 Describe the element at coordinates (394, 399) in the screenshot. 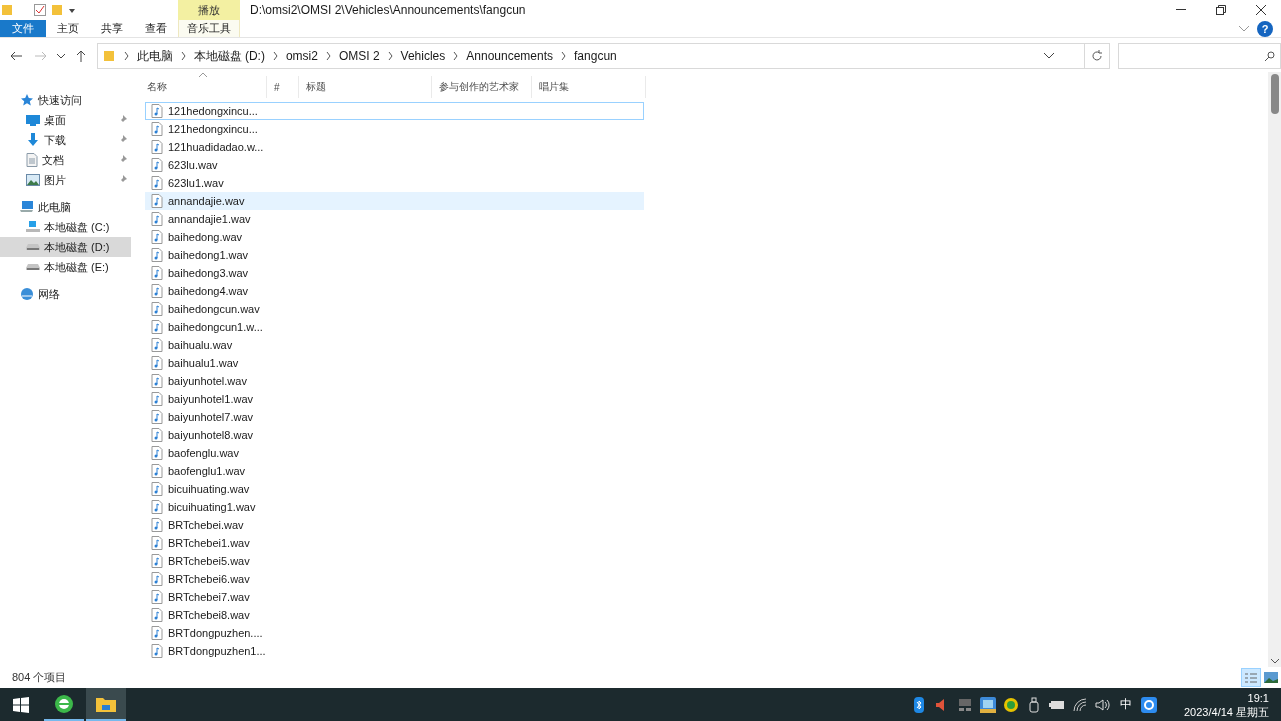

I see `file-row: baiyunhotel1.wav` at that location.